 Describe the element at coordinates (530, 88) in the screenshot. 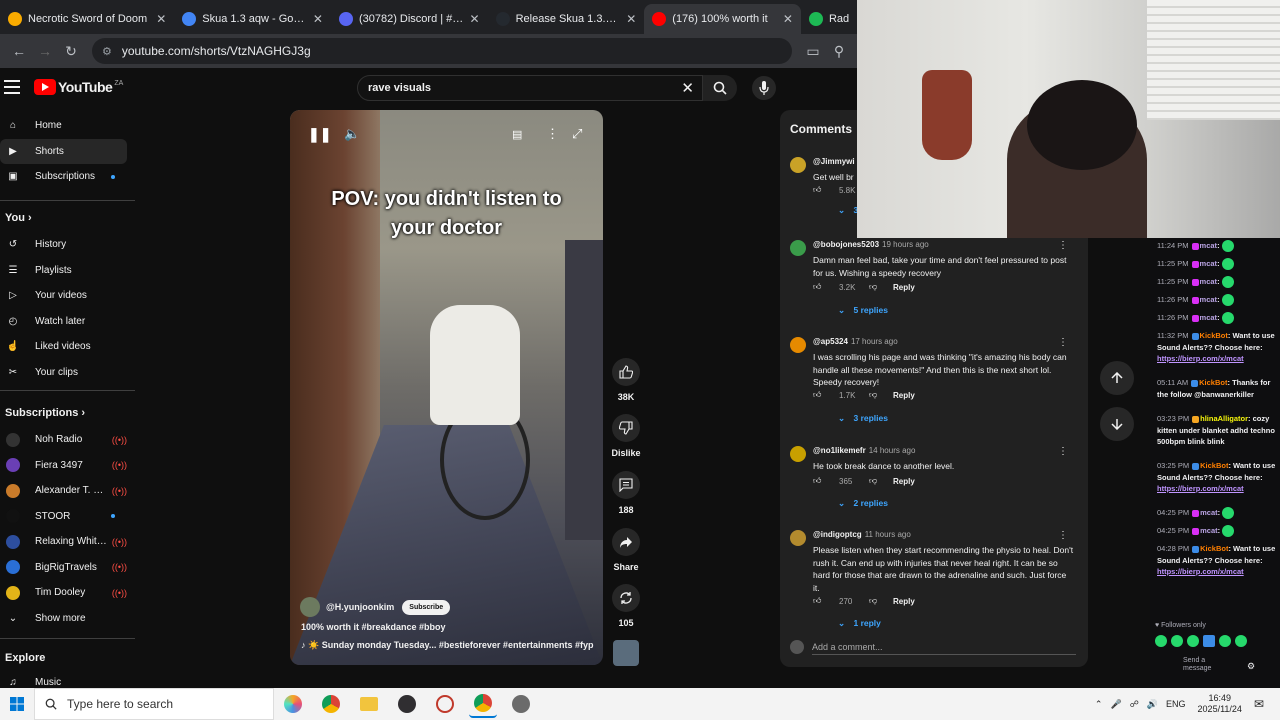

I see `search-input: rave visuals ✕` at that location.